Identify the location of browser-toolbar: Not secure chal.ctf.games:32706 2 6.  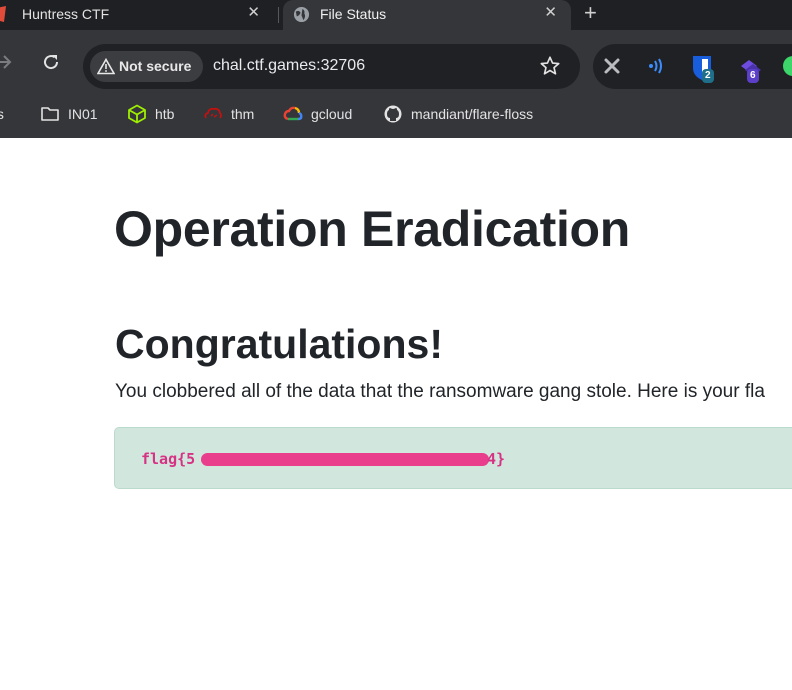
(396, 60).